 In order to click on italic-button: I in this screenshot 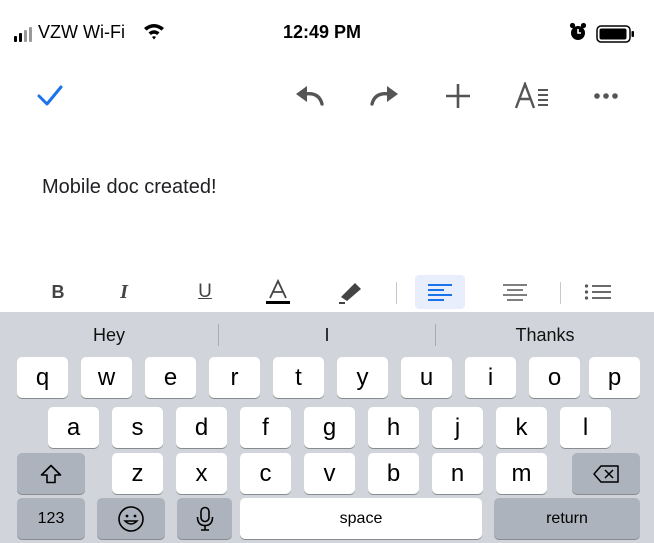, I will do `click(124, 292)`.